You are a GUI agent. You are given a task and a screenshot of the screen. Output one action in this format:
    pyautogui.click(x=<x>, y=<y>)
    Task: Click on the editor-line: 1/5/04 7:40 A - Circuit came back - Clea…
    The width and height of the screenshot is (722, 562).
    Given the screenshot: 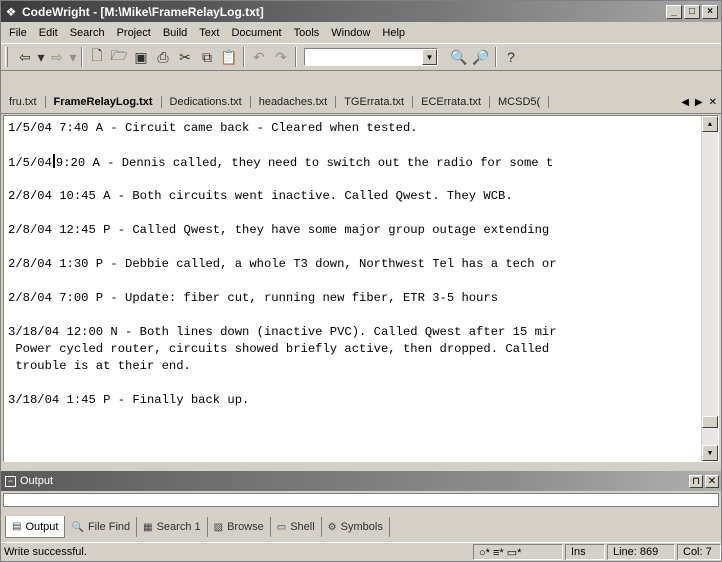 What is the action you would take?
    pyautogui.click(x=352, y=128)
    